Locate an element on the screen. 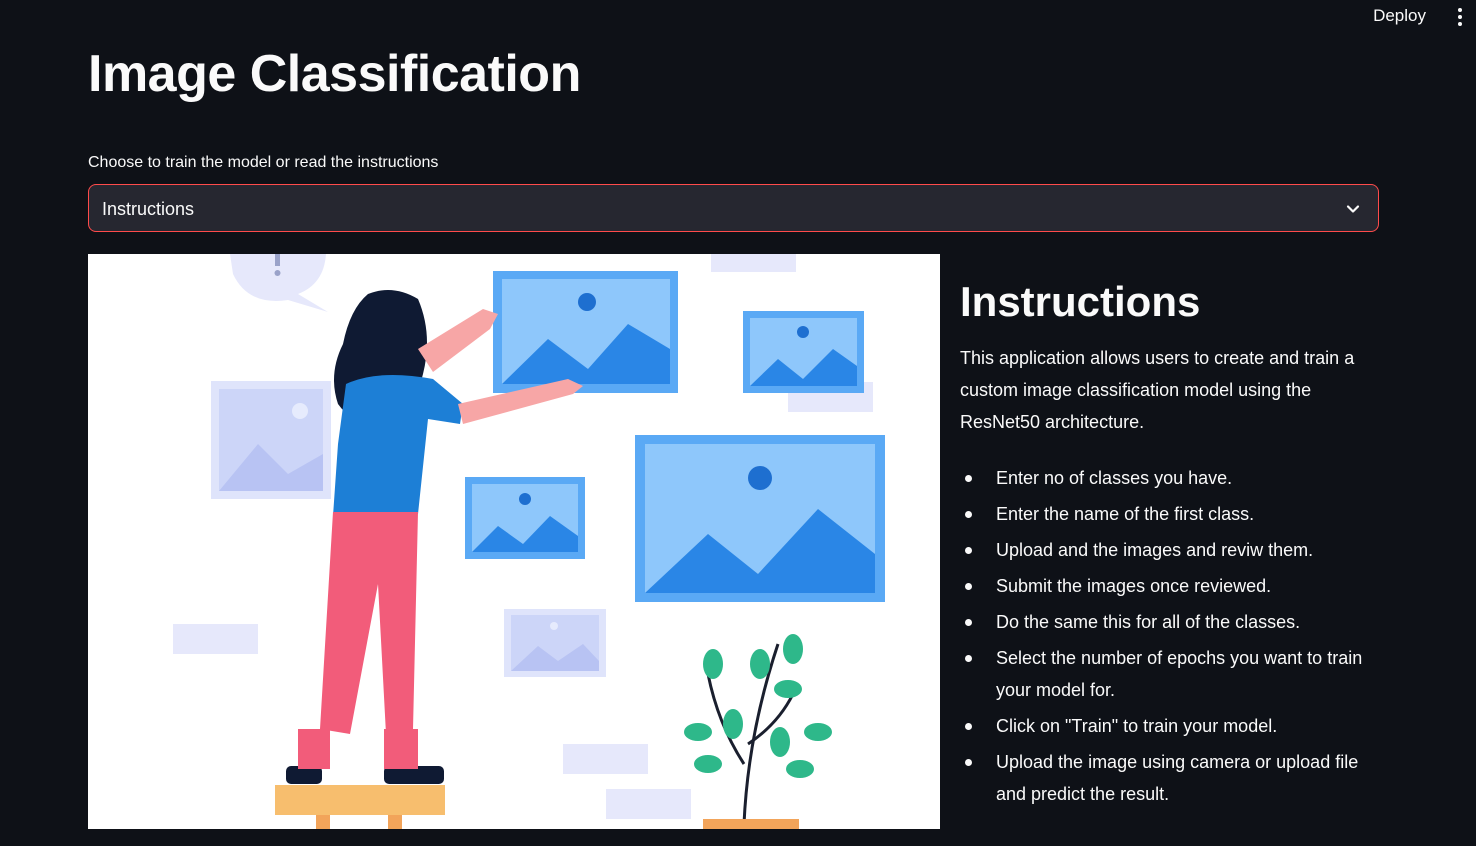 The height and width of the screenshot is (846, 1476). kebab-menu-icon is located at coordinates (1460, 17).